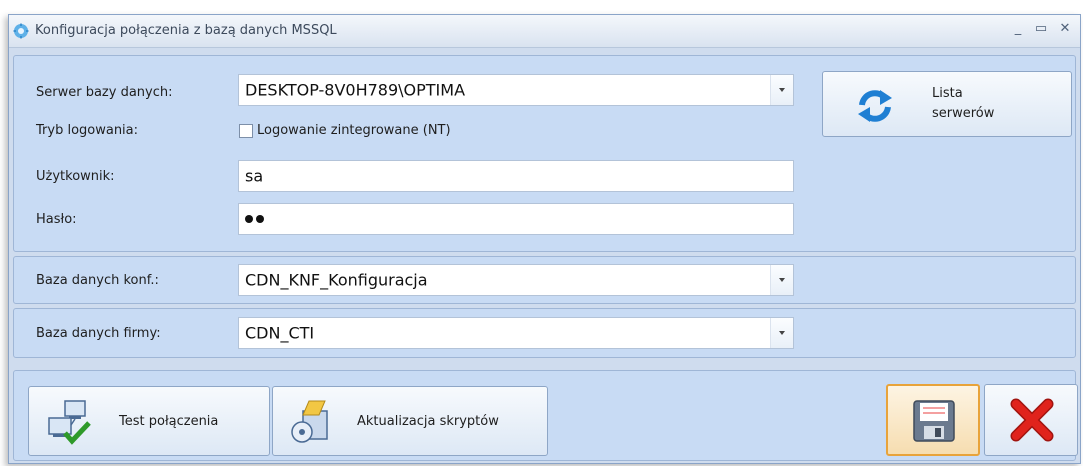 The width and height of the screenshot is (1083, 466). I want to click on config-db-value: CDN_KNF_Konfiguracja, so click(336, 280).